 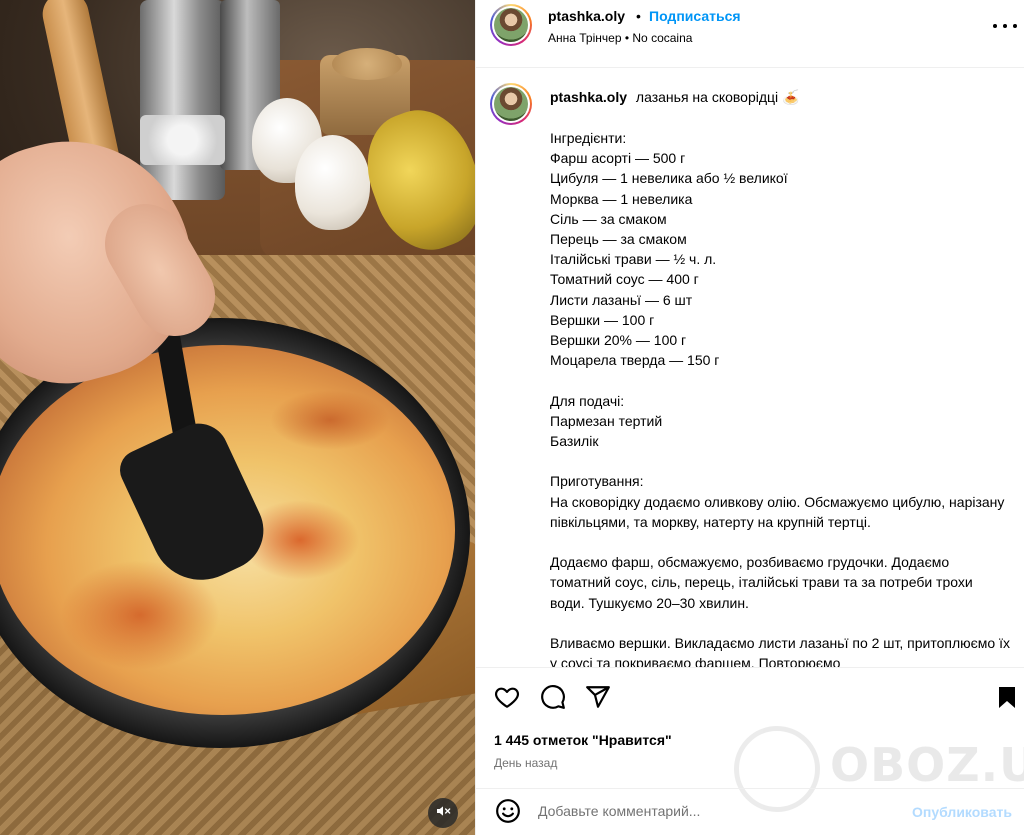 What do you see at coordinates (367, 64) in the screenshot?
I see `media-jar-cap` at bounding box center [367, 64].